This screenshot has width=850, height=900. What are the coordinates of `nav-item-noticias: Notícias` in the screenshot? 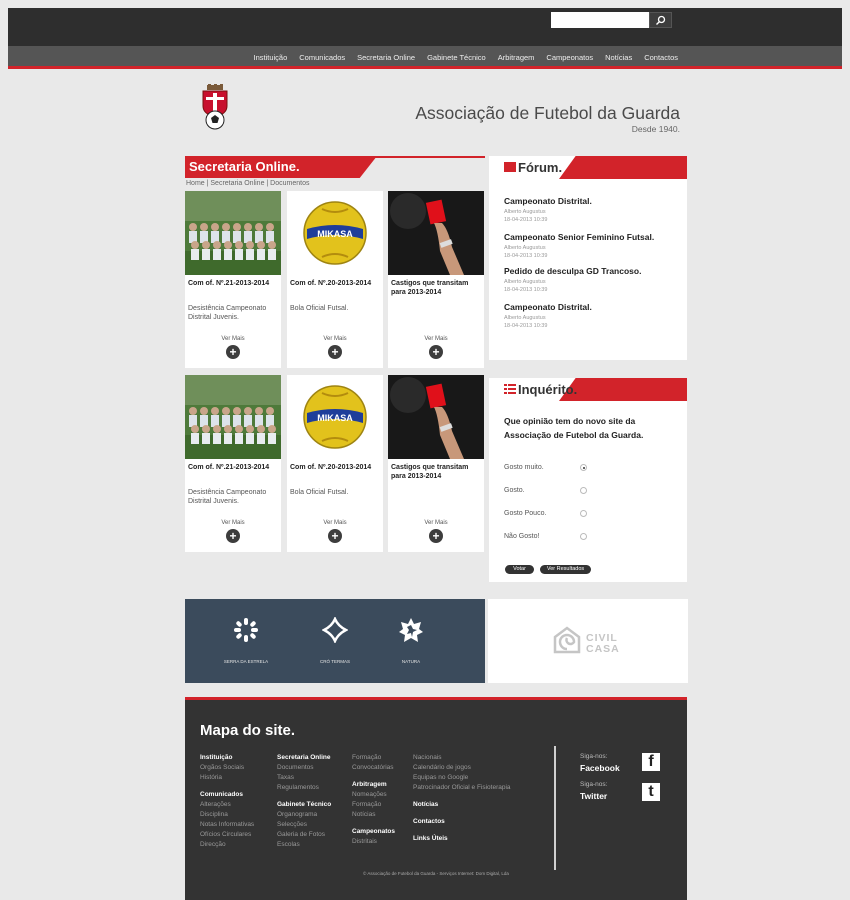 It's located at (618, 57).